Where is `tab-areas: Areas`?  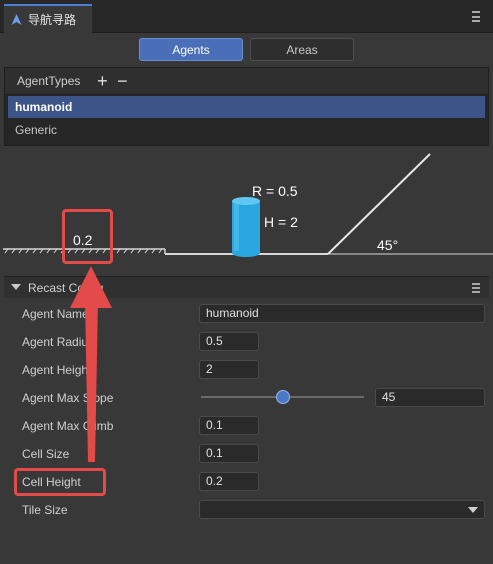
tab-areas: Areas is located at coordinates (302, 49).